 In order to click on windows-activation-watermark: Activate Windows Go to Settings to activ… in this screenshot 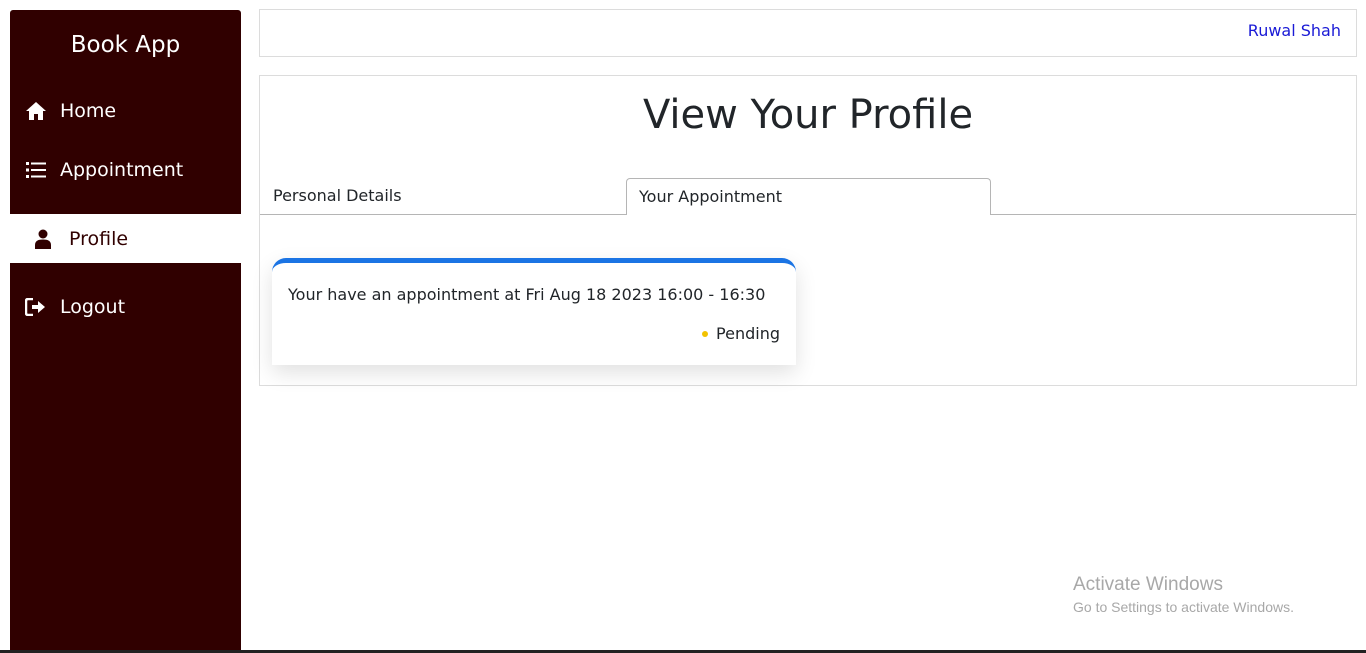, I will do `click(1183, 594)`.